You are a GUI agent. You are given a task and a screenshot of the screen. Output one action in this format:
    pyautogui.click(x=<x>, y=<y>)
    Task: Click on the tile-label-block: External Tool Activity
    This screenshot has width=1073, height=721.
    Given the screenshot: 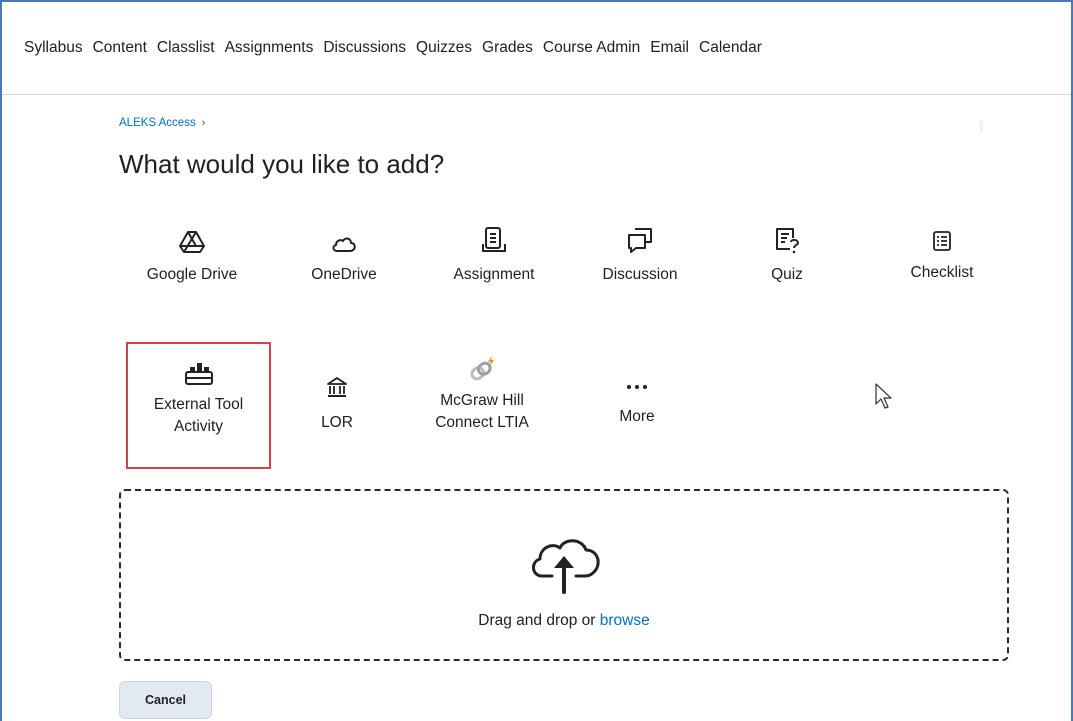 What is the action you would take?
    pyautogui.click(x=198, y=416)
    